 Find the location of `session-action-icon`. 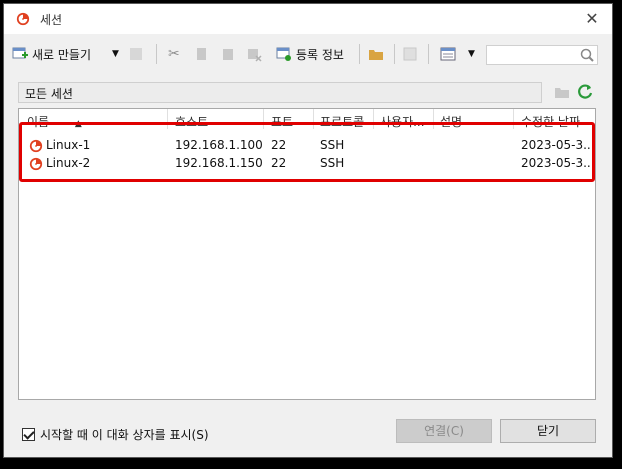

session-action-icon is located at coordinates (136, 54).